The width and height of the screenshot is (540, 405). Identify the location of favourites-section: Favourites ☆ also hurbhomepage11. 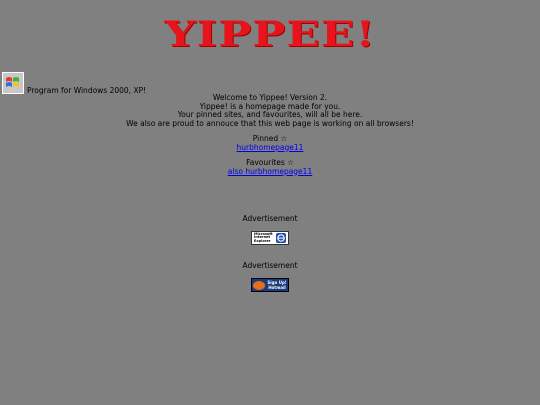
(270, 167).